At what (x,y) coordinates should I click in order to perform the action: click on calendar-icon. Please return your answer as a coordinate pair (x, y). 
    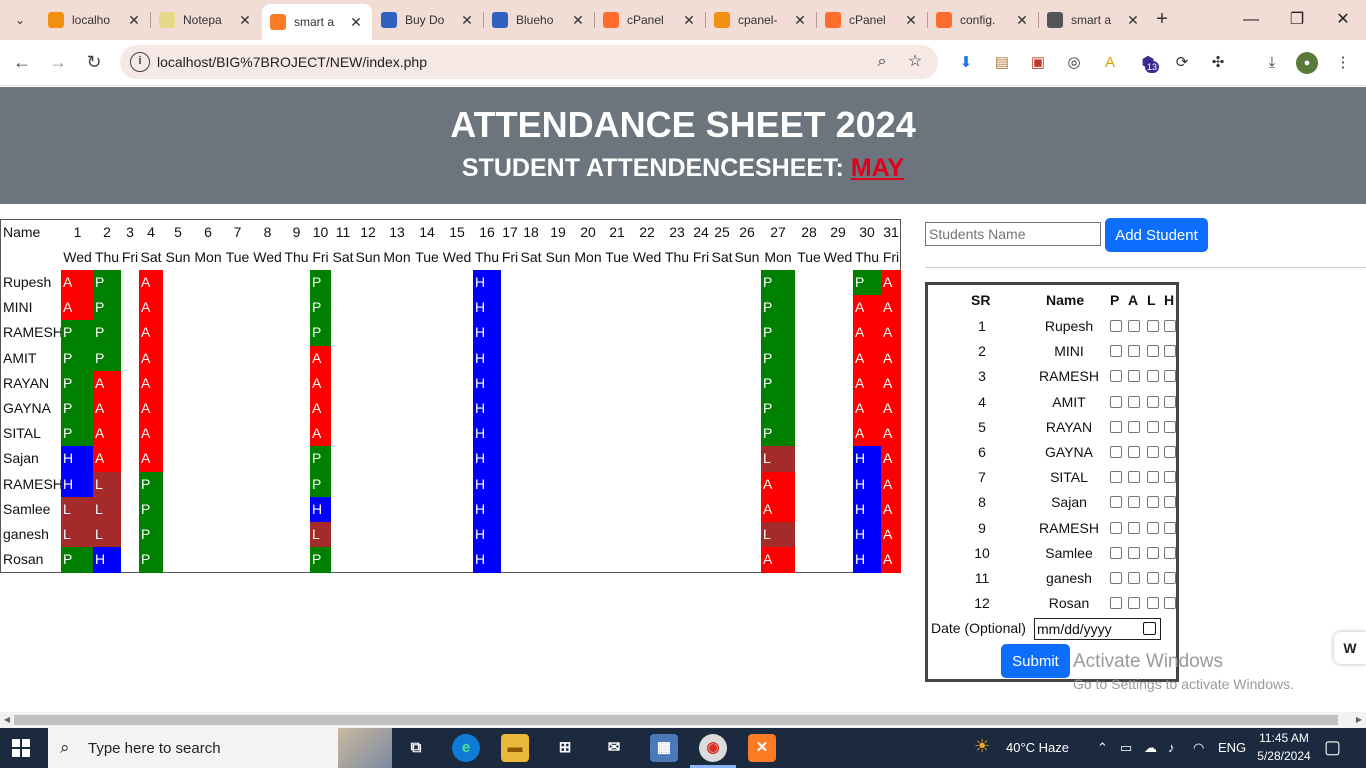
    Looking at the image, I should click on (1149, 628).